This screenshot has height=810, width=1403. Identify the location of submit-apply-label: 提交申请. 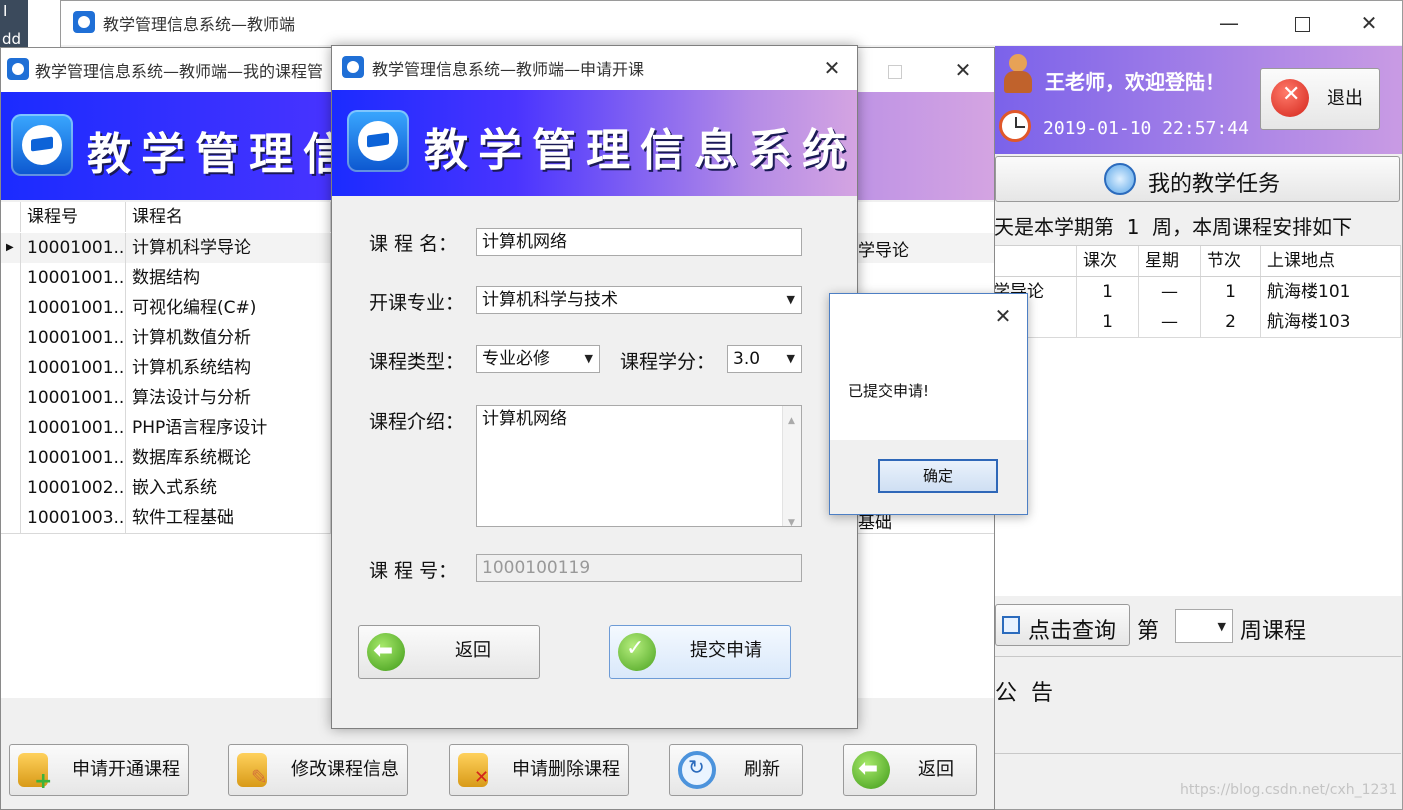
(726, 650).